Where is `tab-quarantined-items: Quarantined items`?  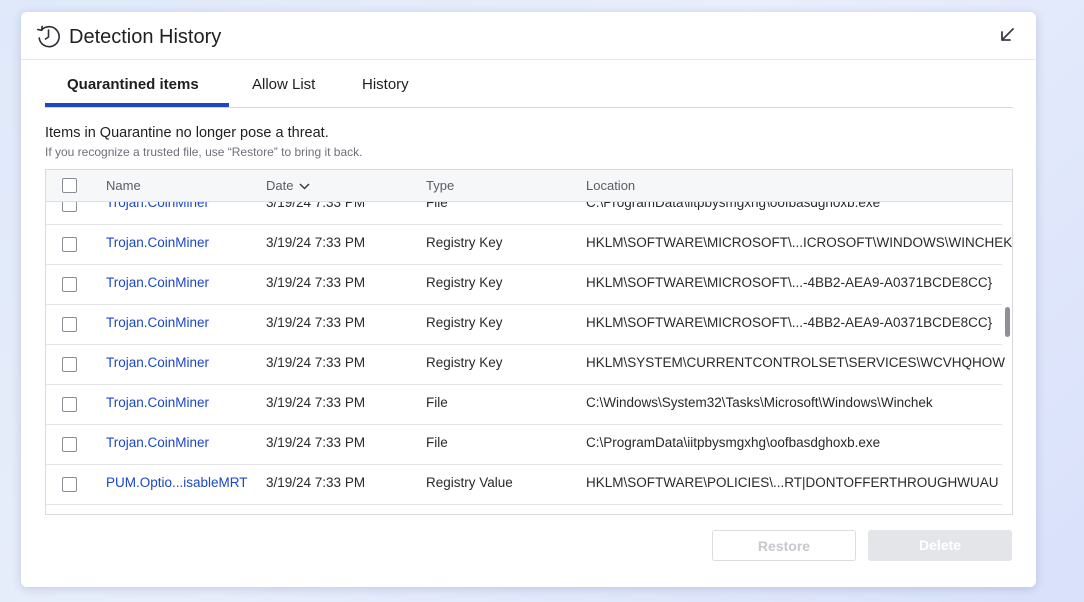
tab-quarantined-items: Quarantined items is located at coordinates (133, 88).